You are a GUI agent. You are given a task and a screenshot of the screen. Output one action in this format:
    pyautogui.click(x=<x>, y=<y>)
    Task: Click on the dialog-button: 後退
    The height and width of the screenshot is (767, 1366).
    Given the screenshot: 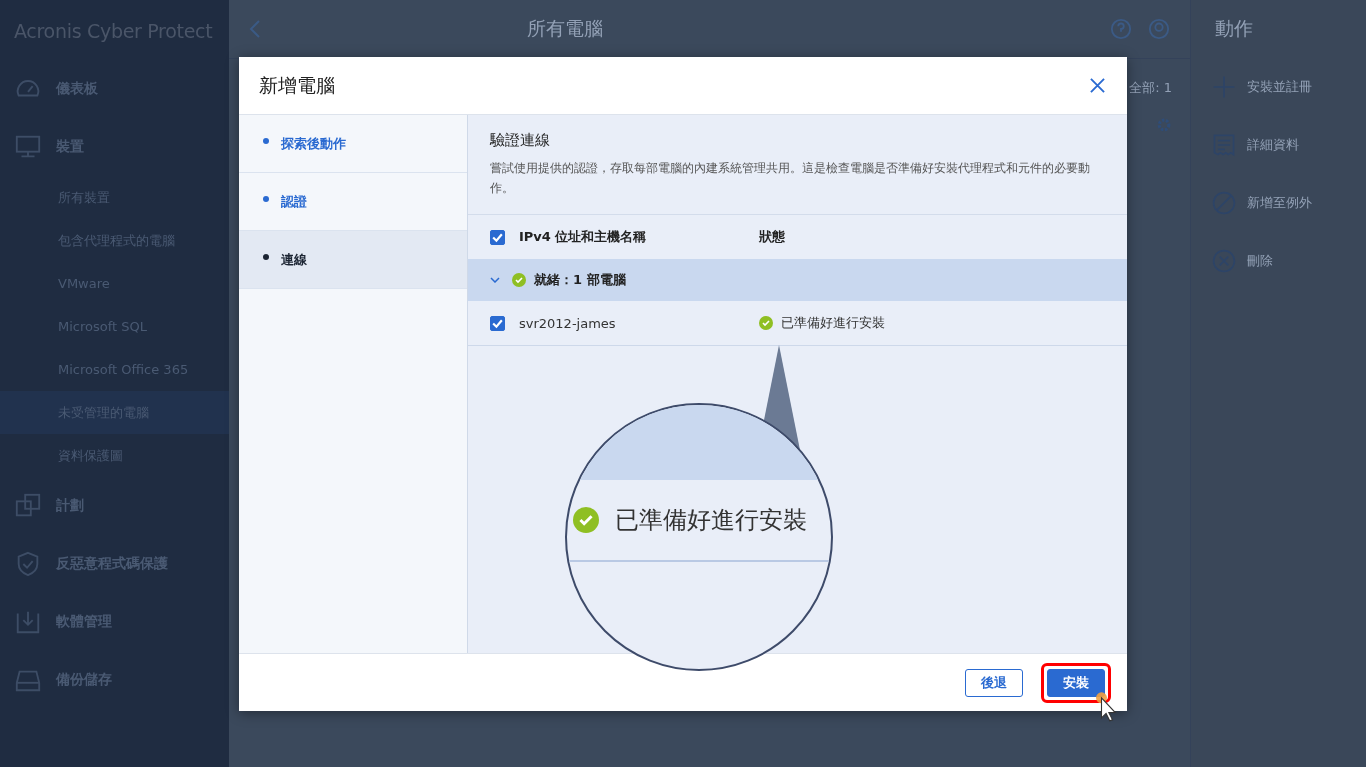 What is the action you would take?
    pyautogui.click(x=994, y=682)
    